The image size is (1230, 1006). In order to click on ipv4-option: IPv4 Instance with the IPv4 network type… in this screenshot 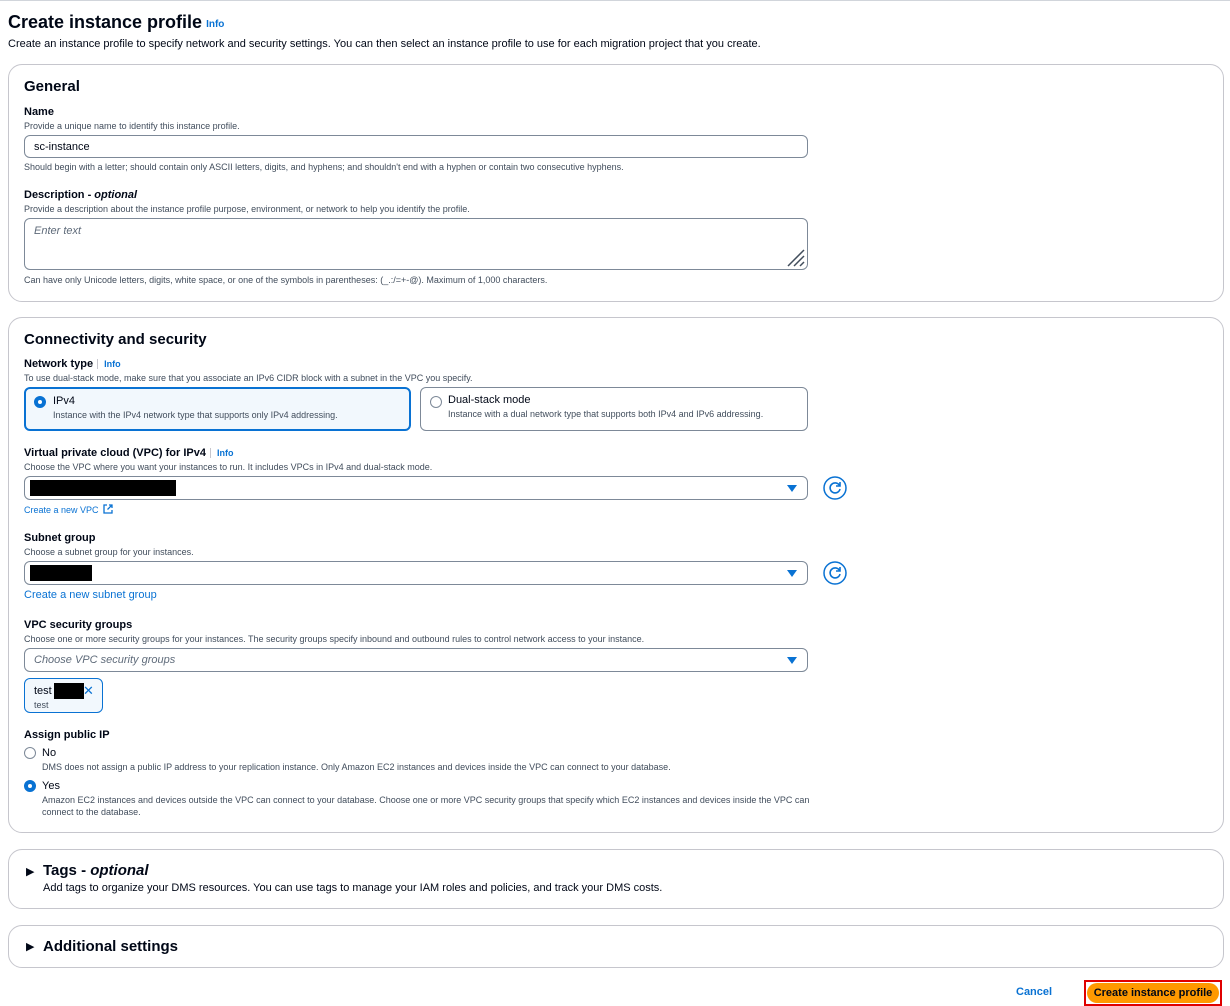, I will do `click(217, 409)`.